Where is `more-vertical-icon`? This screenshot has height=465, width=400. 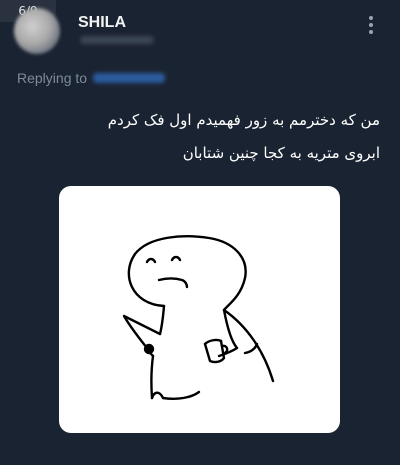
more-vertical-icon is located at coordinates (371, 25).